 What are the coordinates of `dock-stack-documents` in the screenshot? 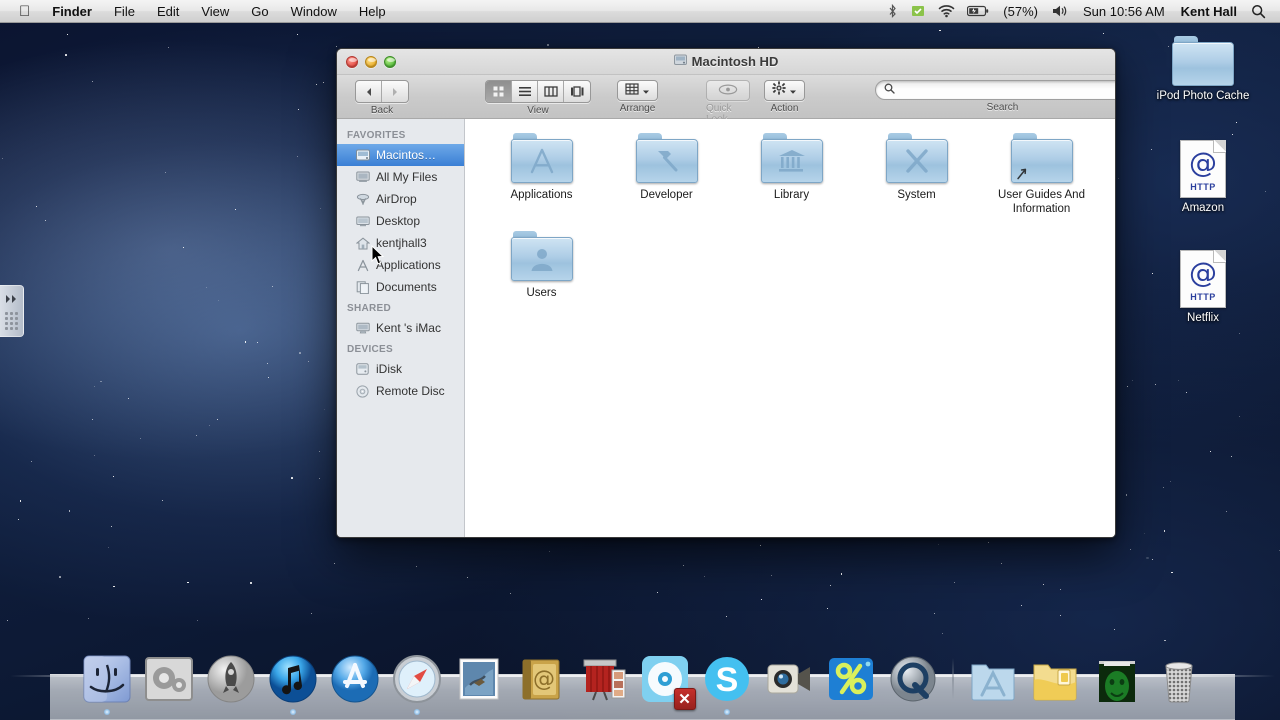 It's located at (1055, 679).